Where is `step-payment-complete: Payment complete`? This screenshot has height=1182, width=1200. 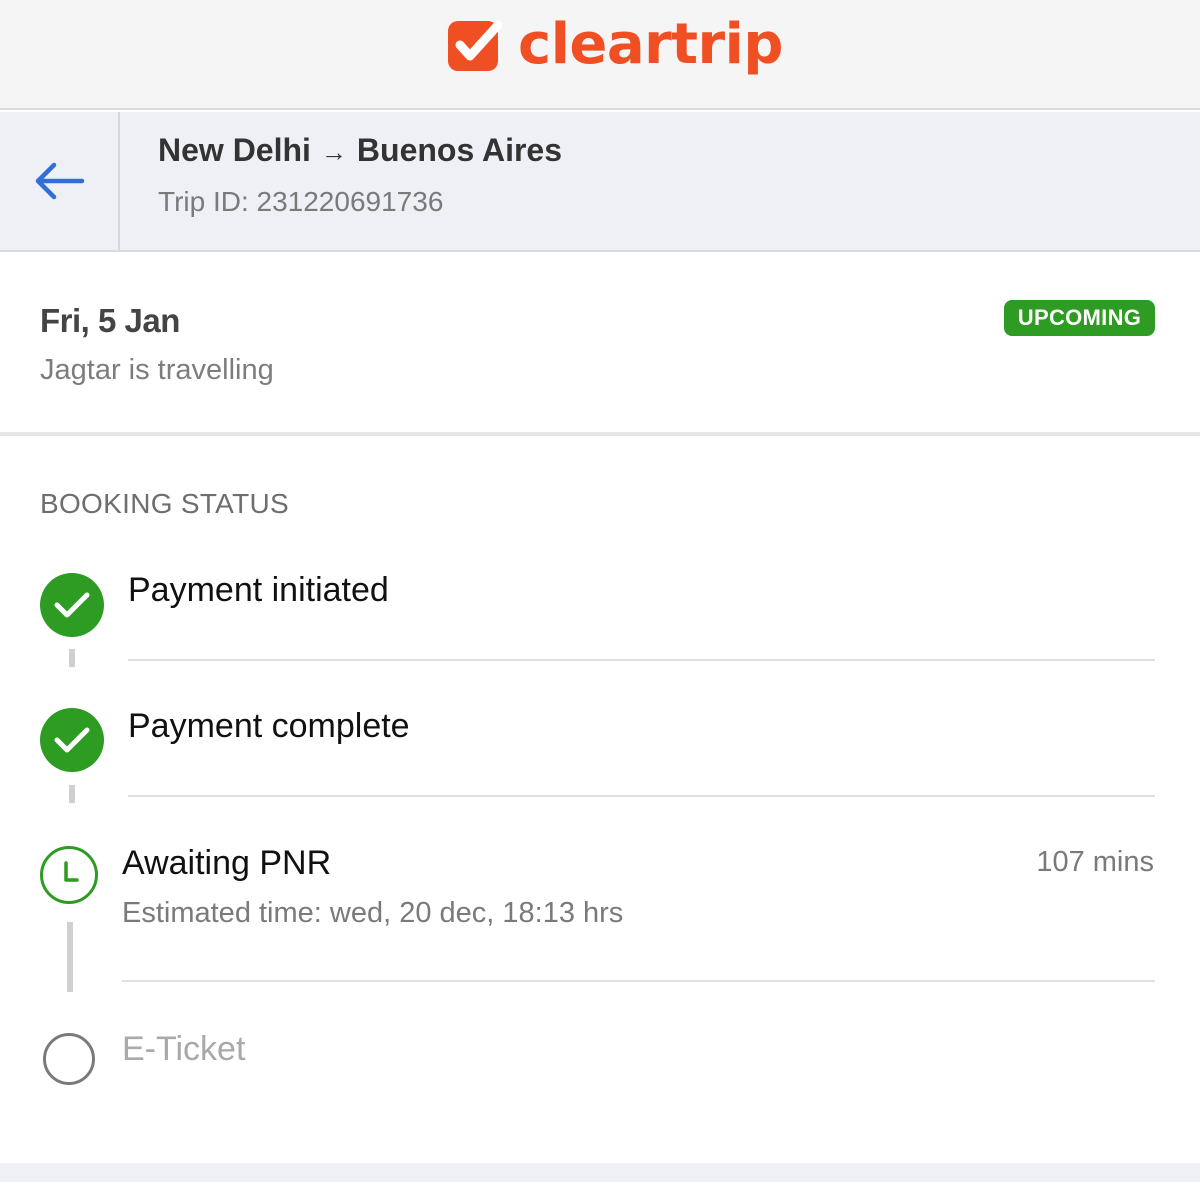 step-payment-complete: Payment complete is located at coordinates (269, 726).